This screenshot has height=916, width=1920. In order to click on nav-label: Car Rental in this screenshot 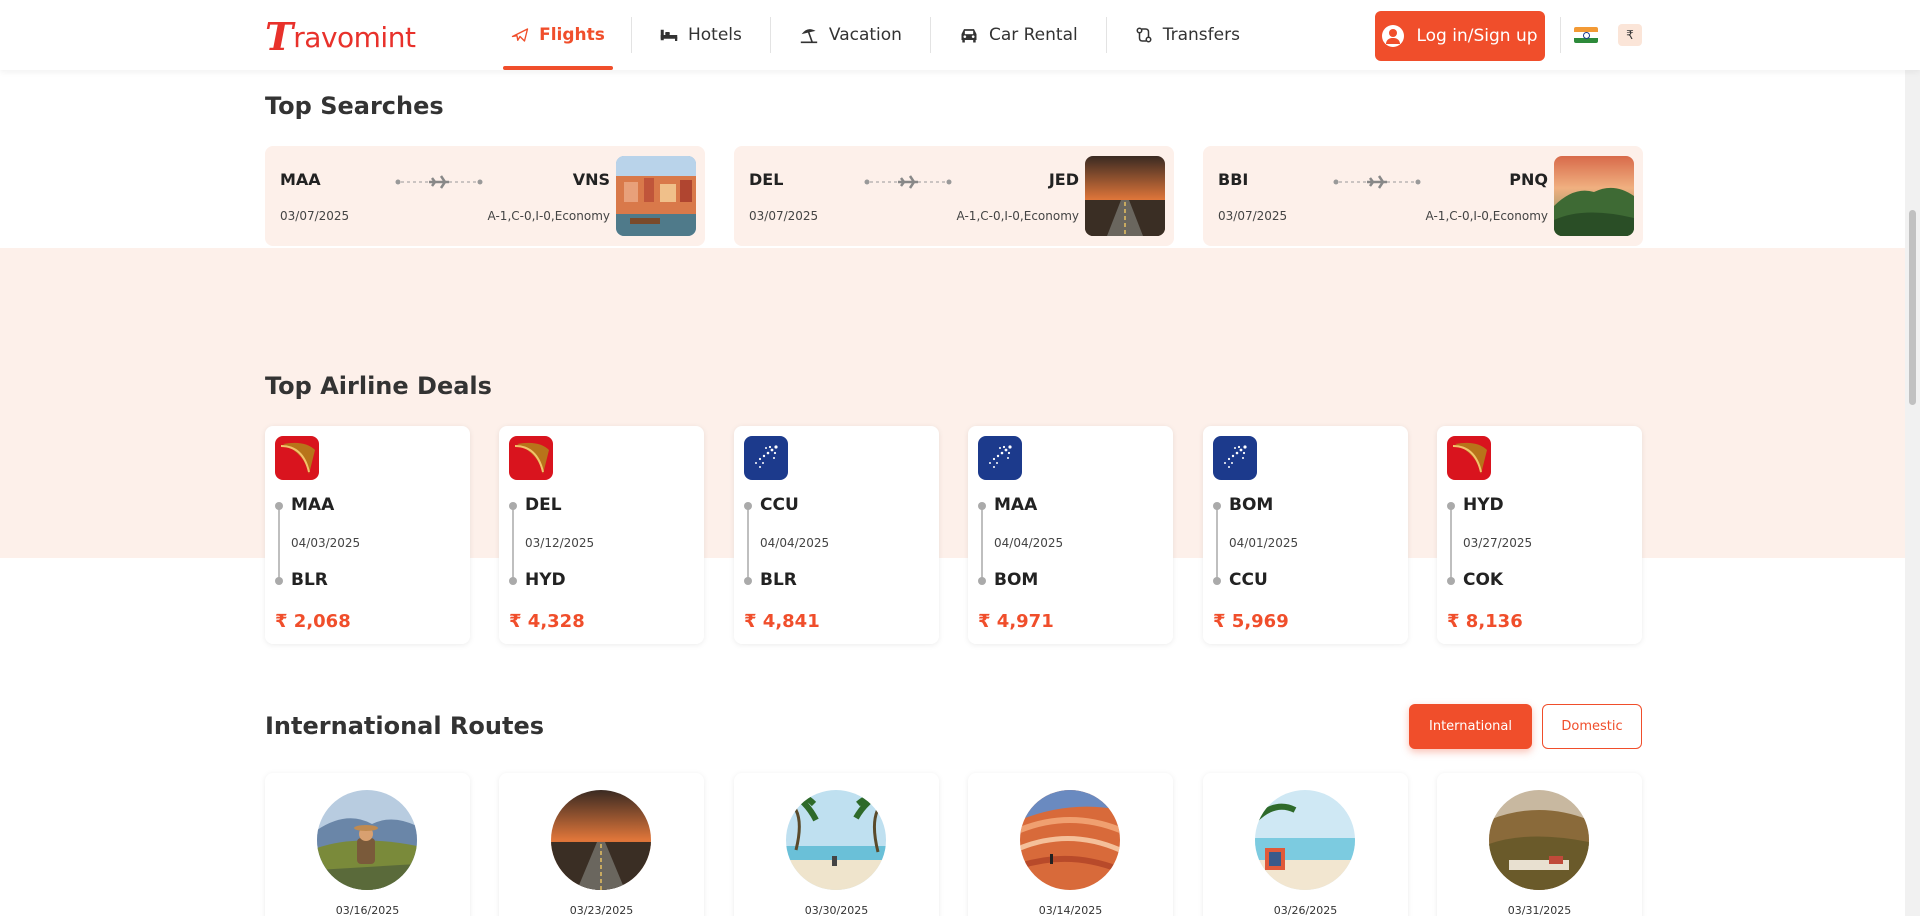, I will do `click(1033, 35)`.